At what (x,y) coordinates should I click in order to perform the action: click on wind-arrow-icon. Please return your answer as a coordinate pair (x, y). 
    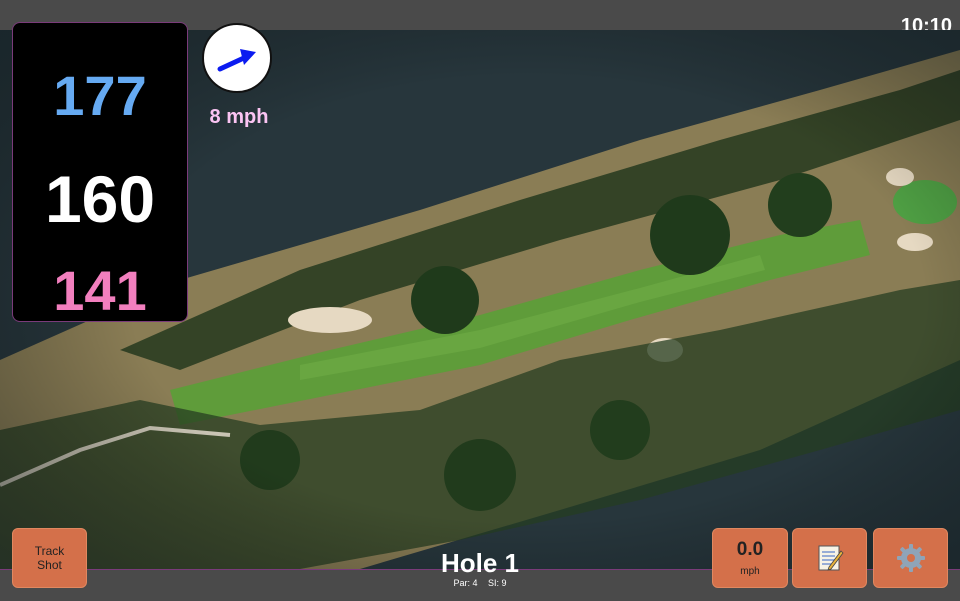
    Looking at the image, I should click on (236, 60).